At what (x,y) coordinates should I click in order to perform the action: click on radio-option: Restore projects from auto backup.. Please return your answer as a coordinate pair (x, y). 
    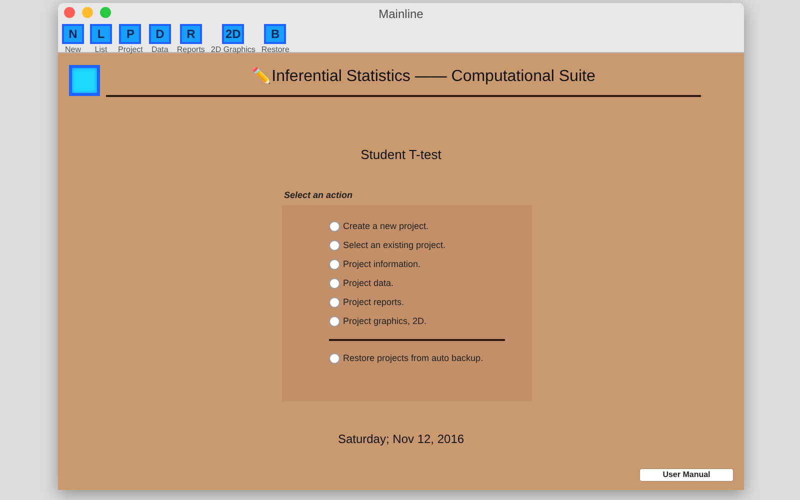
    Looking at the image, I should click on (430, 358).